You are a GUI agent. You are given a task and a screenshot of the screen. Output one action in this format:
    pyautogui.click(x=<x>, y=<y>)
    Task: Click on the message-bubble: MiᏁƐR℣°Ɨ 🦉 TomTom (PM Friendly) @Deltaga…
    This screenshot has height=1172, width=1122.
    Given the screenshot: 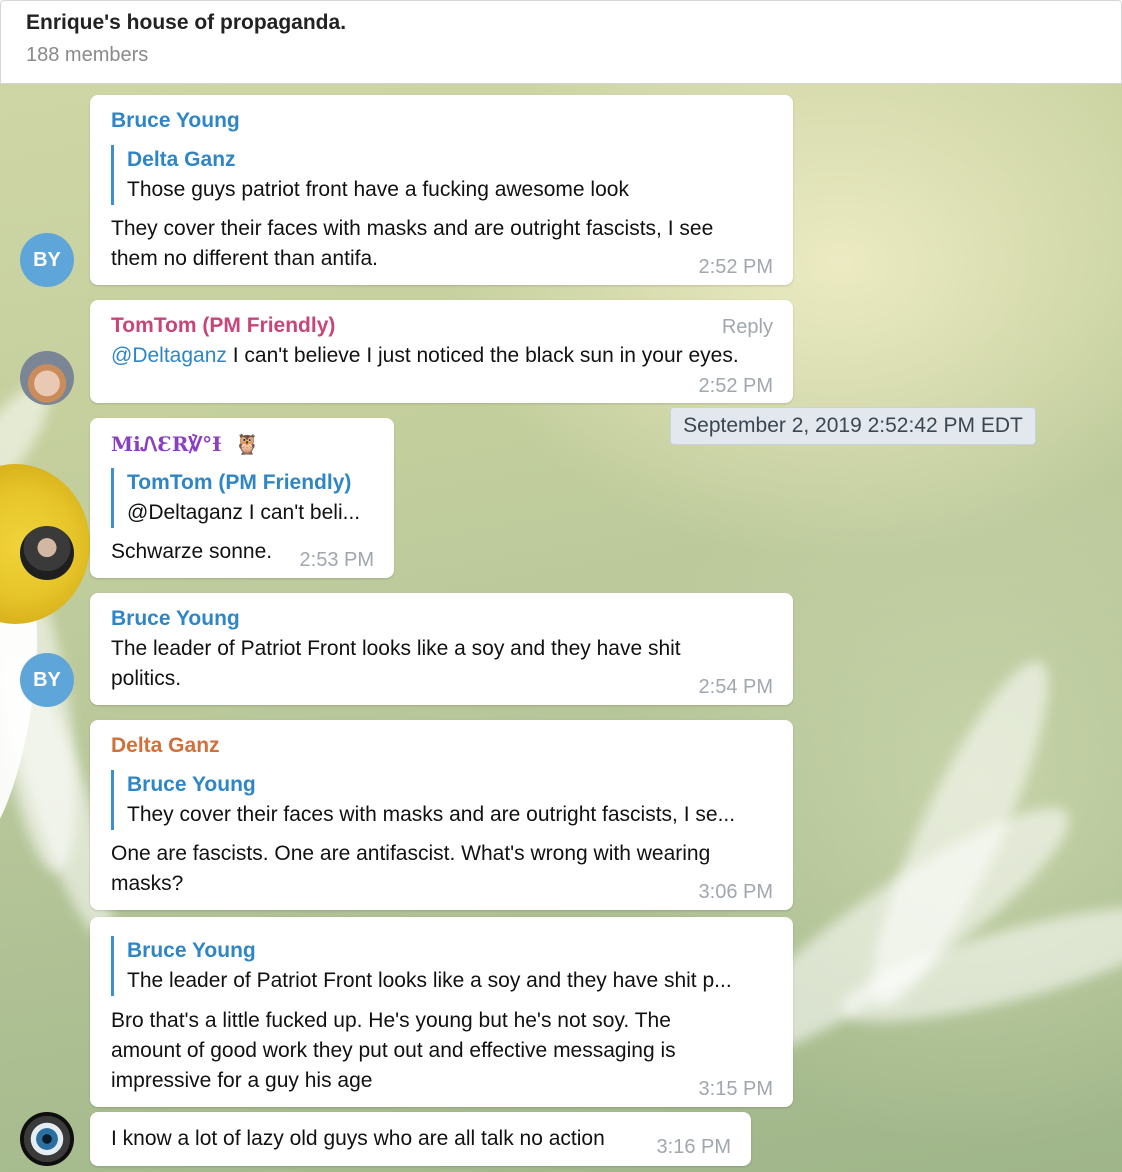 What is the action you would take?
    pyautogui.click(x=242, y=498)
    